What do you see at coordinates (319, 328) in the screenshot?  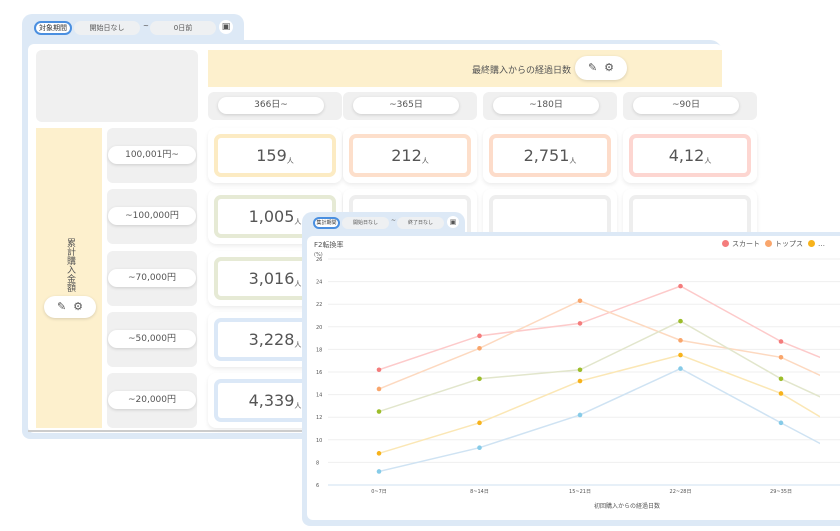 I see `y-tick-label: 20` at bounding box center [319, 328].